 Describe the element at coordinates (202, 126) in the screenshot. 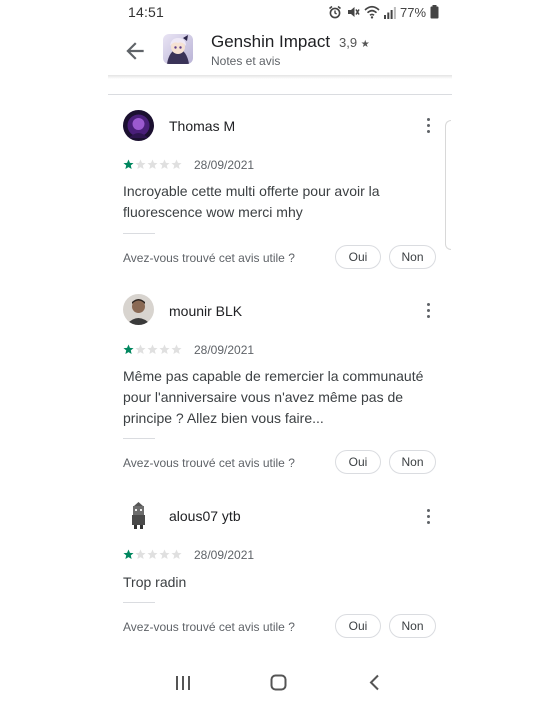

I see `review-author: Thomas M` at that location.